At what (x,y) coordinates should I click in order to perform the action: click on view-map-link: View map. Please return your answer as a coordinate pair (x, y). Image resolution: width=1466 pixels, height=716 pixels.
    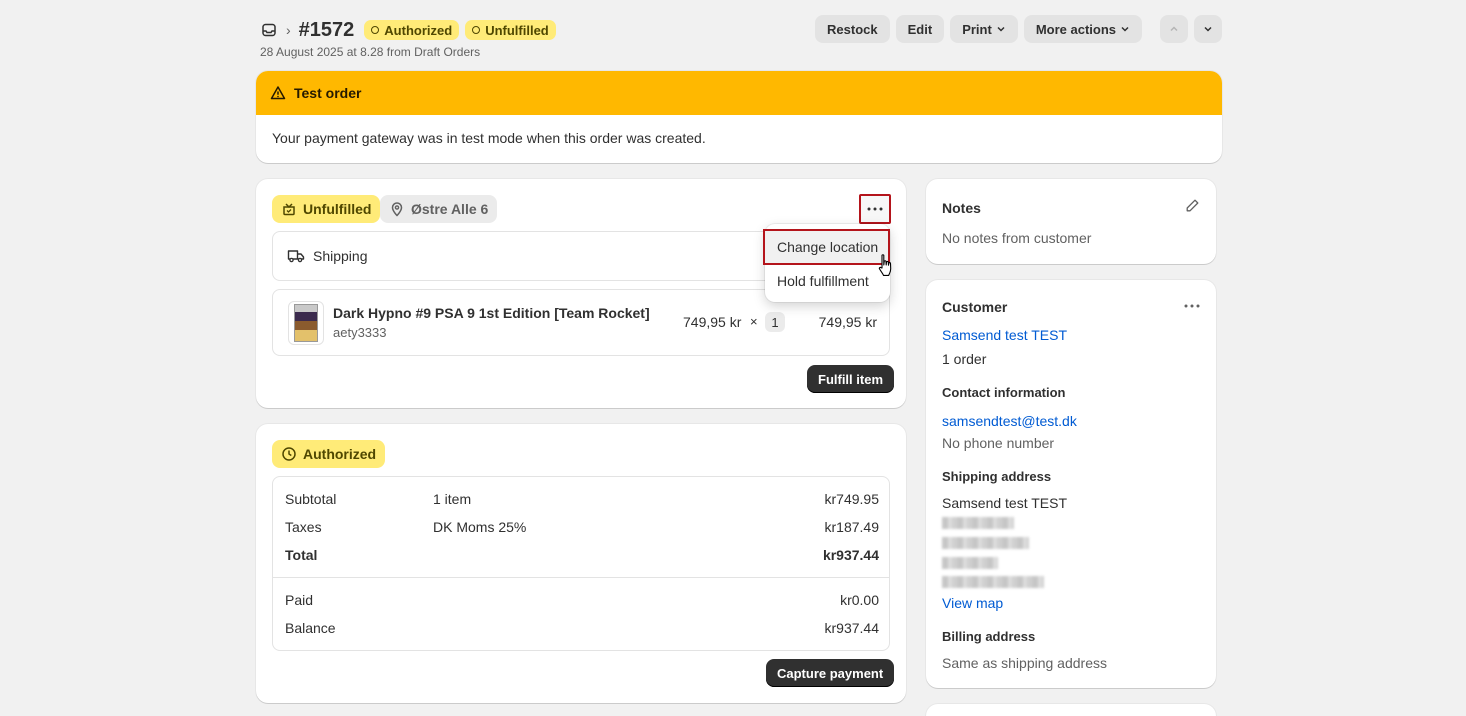
    Looking at the image, I should click on (972, 603).